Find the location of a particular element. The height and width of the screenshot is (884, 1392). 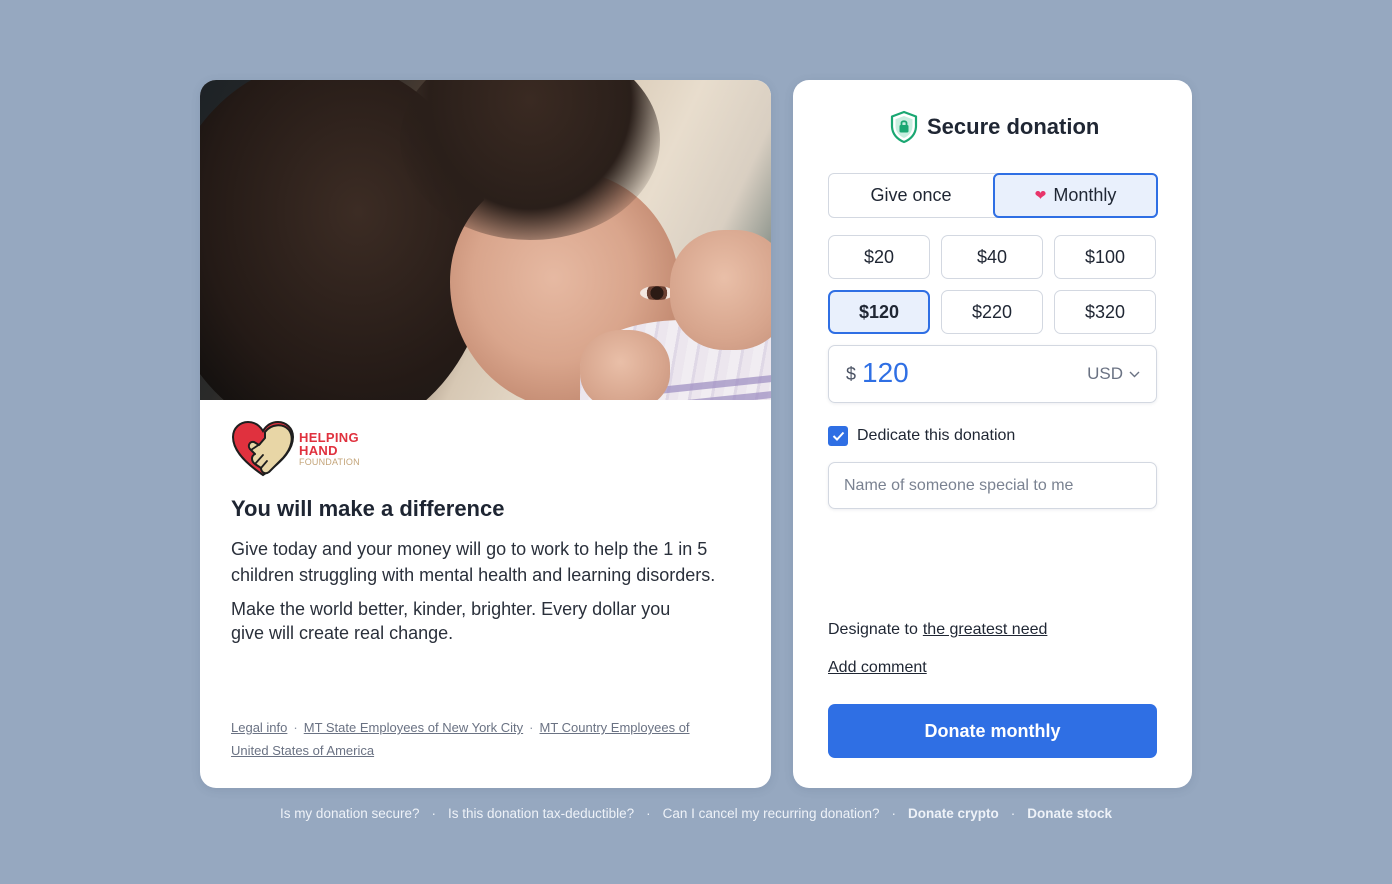

currency-symbol: $ is located at coordinates (851, 374).